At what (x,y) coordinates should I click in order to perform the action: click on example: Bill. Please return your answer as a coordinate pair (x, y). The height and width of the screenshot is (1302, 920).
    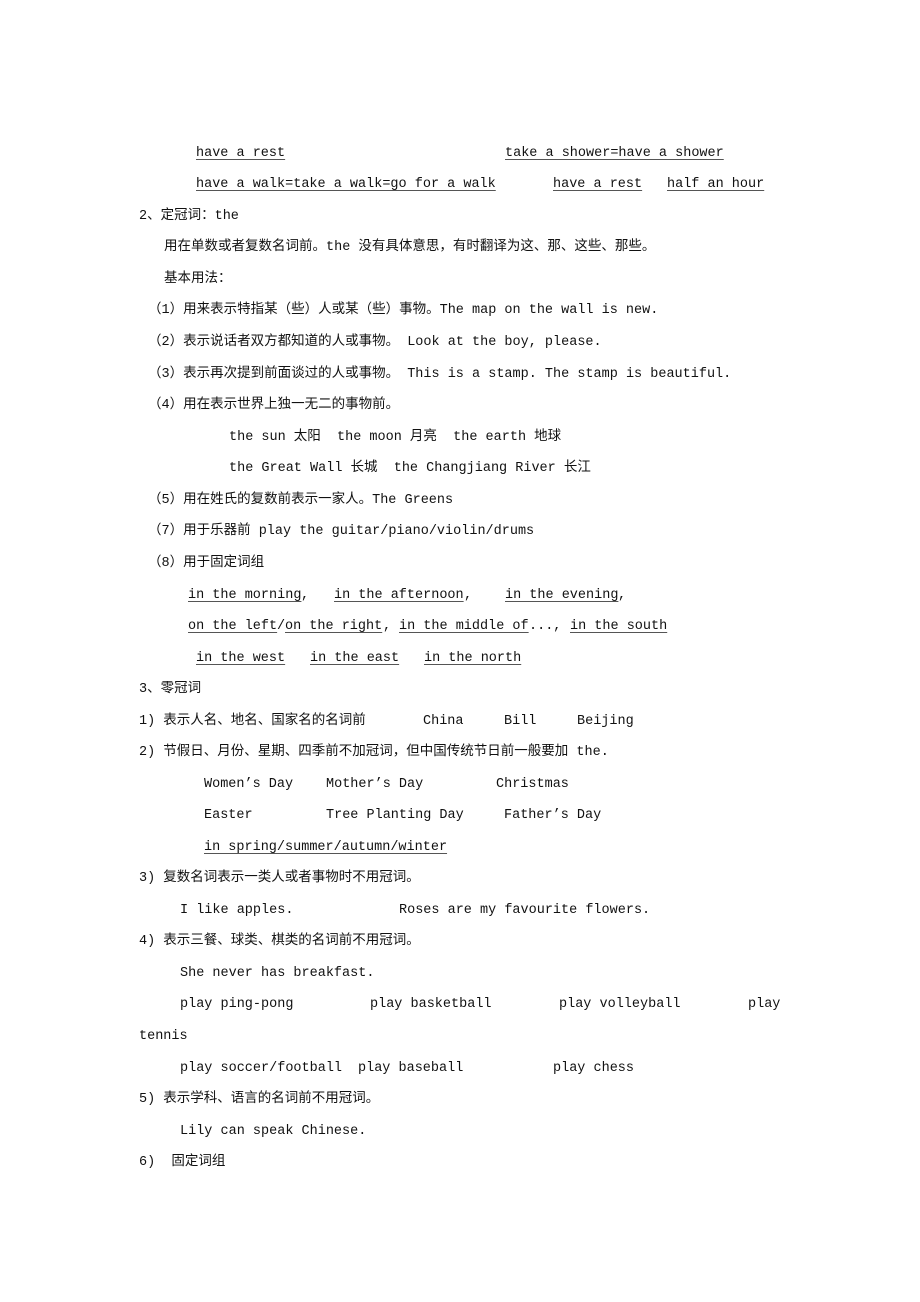
    Looking at the image, I should click on (520, 721).